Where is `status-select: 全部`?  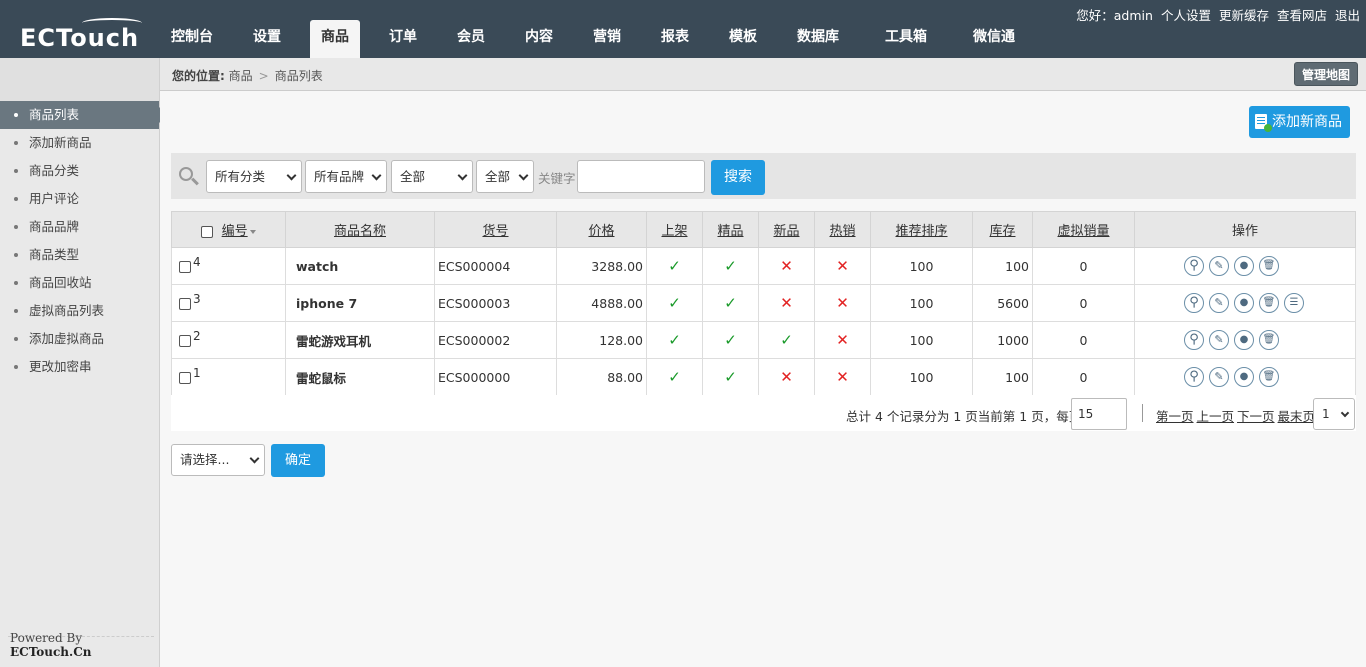
status-select: 全部 is located at coordinates (505, 176).